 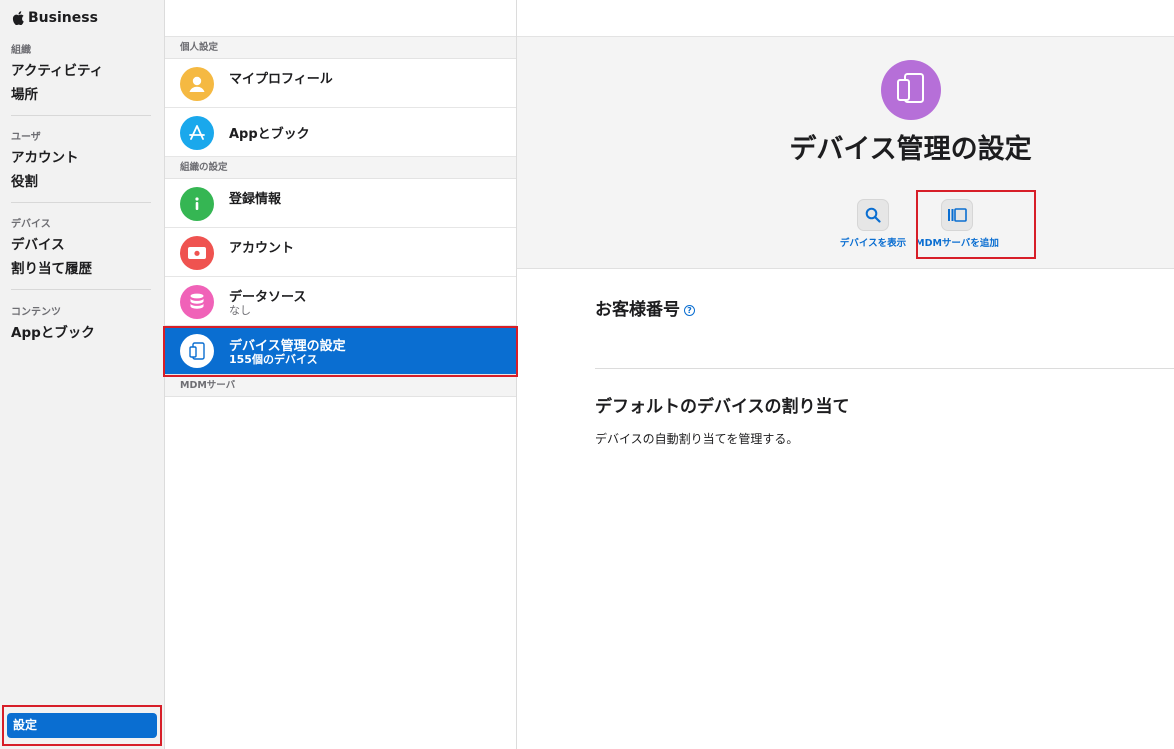 I want to click on nav-section-head: コンテンツ, so click(x=36, y=312).